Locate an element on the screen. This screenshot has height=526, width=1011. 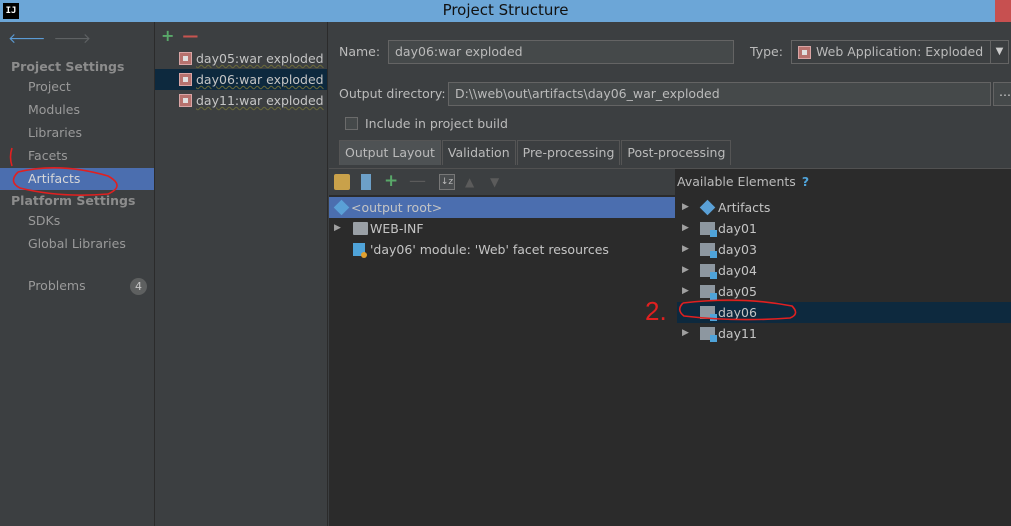
annotation-circle-artifacts is located at coordinates (65, 181).